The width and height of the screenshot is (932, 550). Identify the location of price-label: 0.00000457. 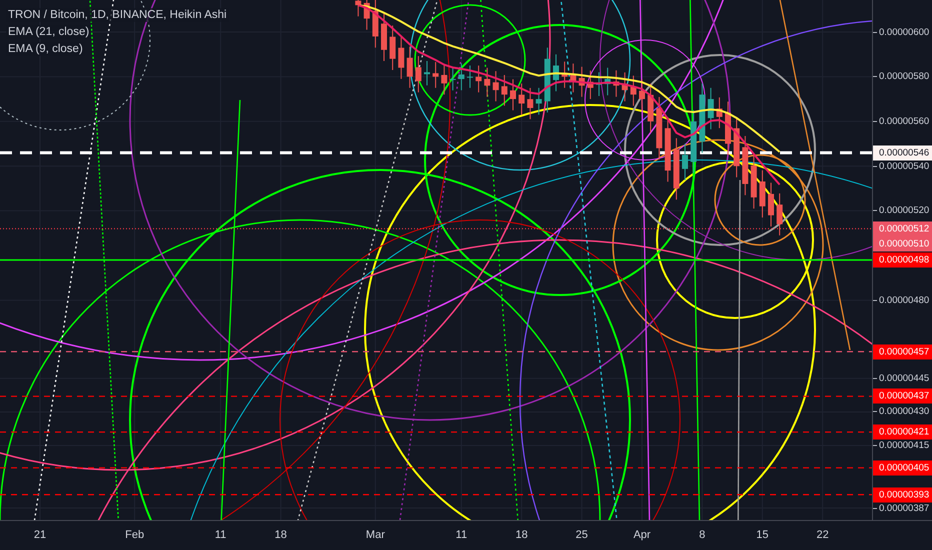
(902, 352).